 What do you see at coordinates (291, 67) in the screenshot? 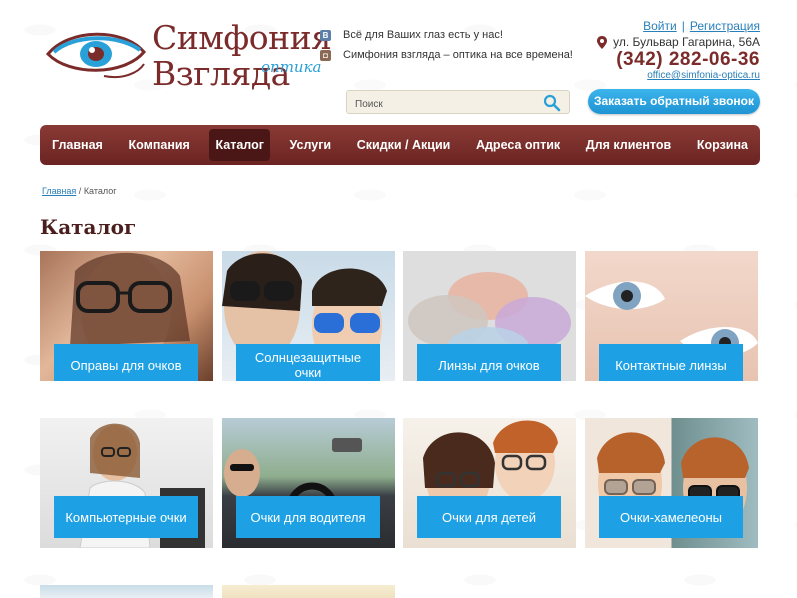
I see `logo-subtitle: оптика` at bounding box center [291, 67].